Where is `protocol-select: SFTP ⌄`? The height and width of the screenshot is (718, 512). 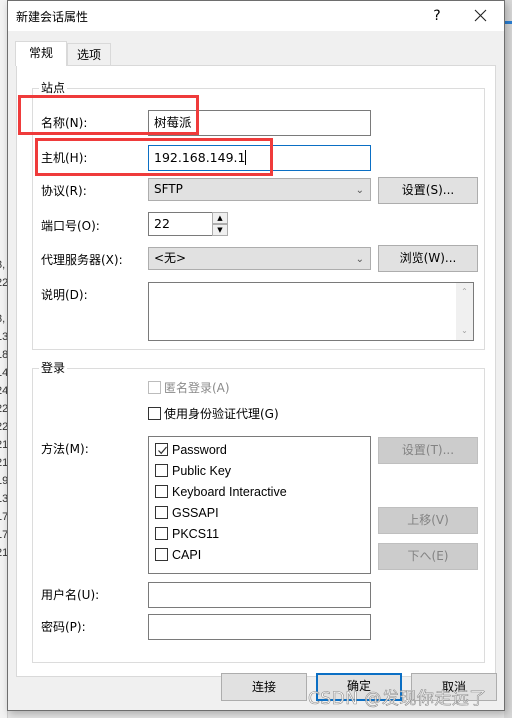 protocol-select: SFTP ⌄ is located at coordinates (259, 189).